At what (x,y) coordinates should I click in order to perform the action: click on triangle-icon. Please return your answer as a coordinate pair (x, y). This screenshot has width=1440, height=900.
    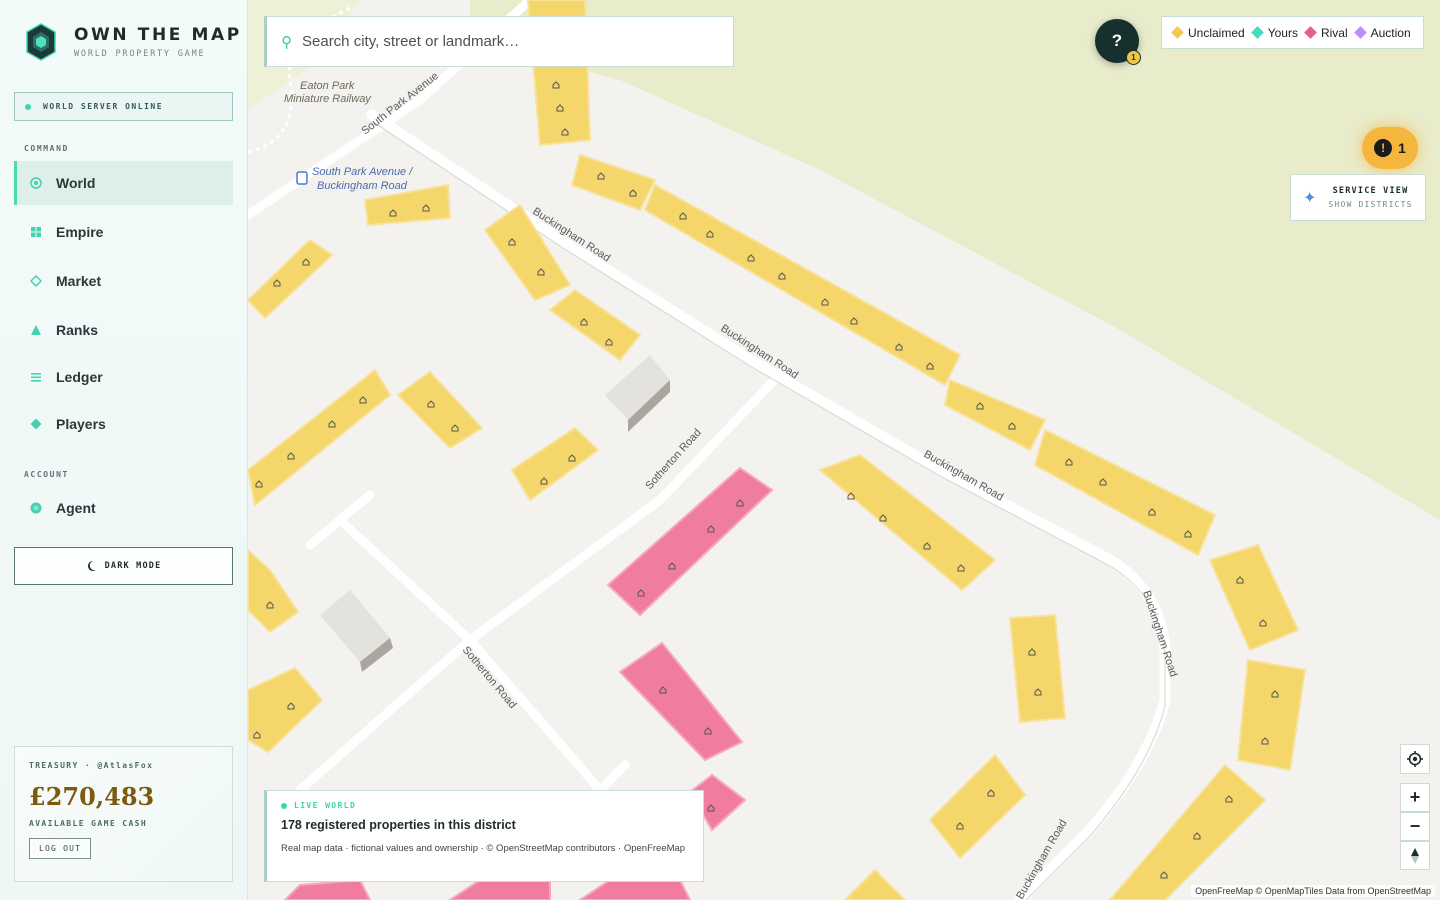
    Looking at the image, I should click on (36, 330).